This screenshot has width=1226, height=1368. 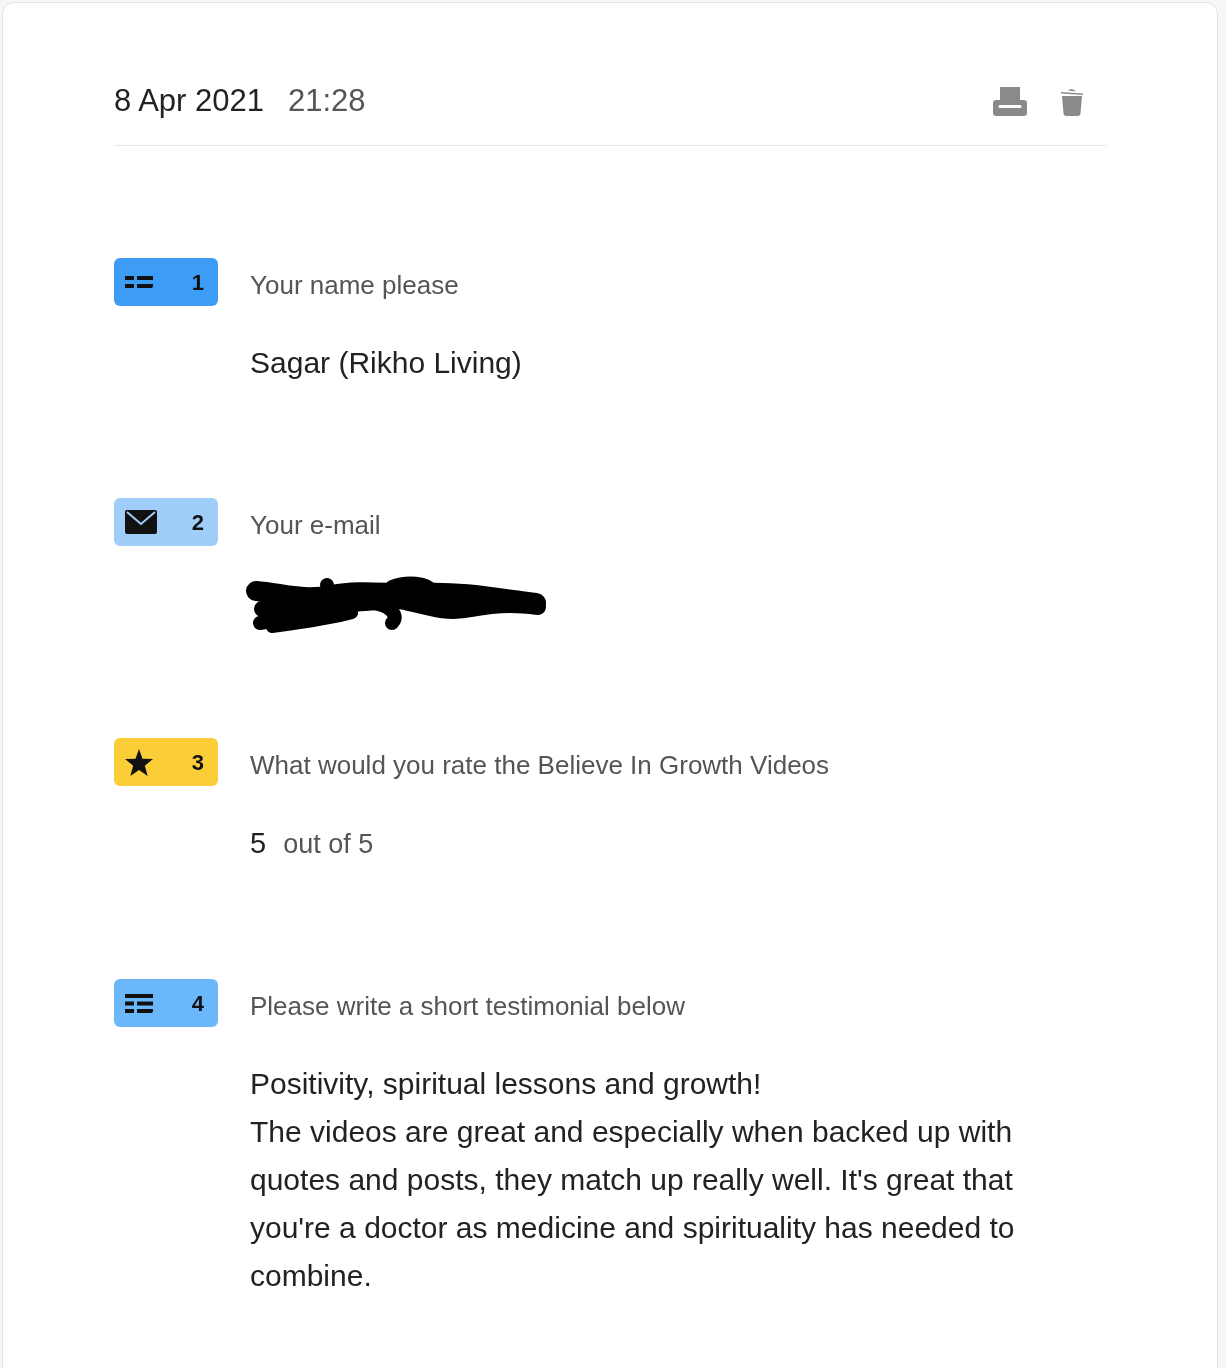 I want to click on question-label: Your name please, so click(x=354, y=285).